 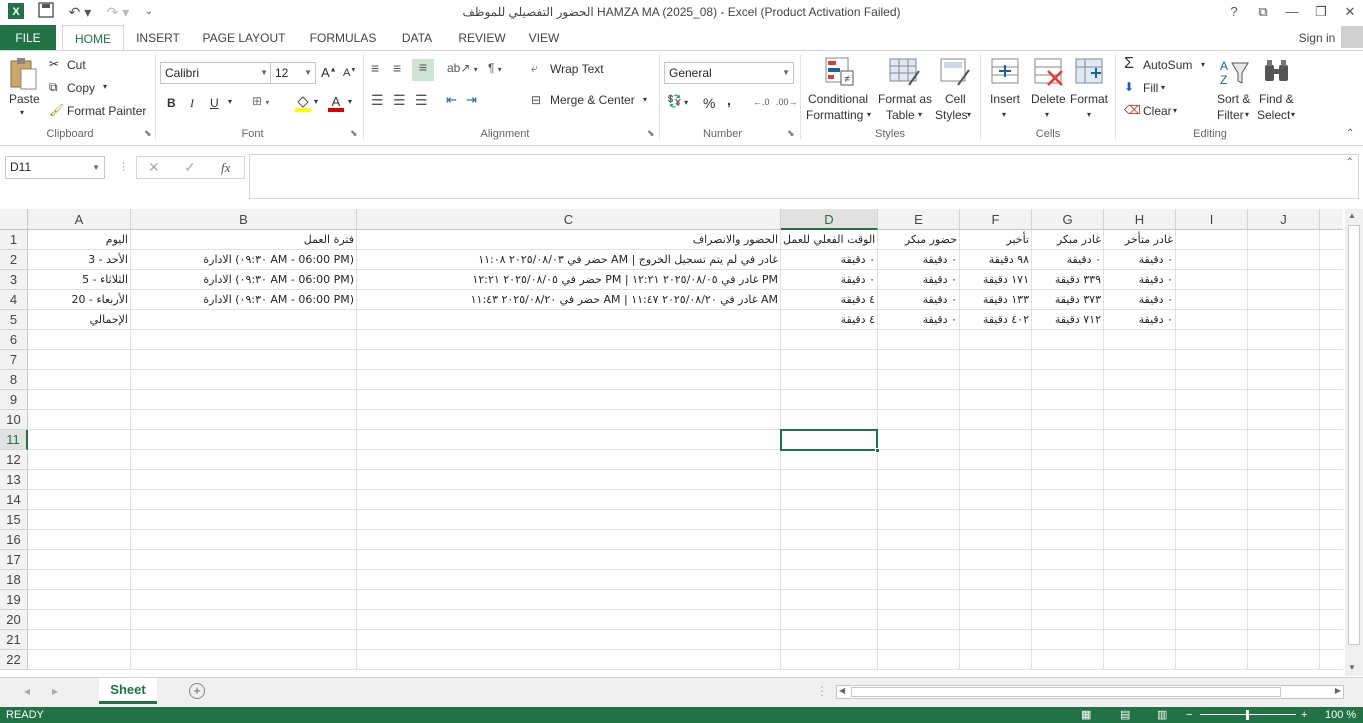 What do you see at coordinates (214, 103) in the screenshot?
I see `underline-button: U` at bounding box center [214, 103].